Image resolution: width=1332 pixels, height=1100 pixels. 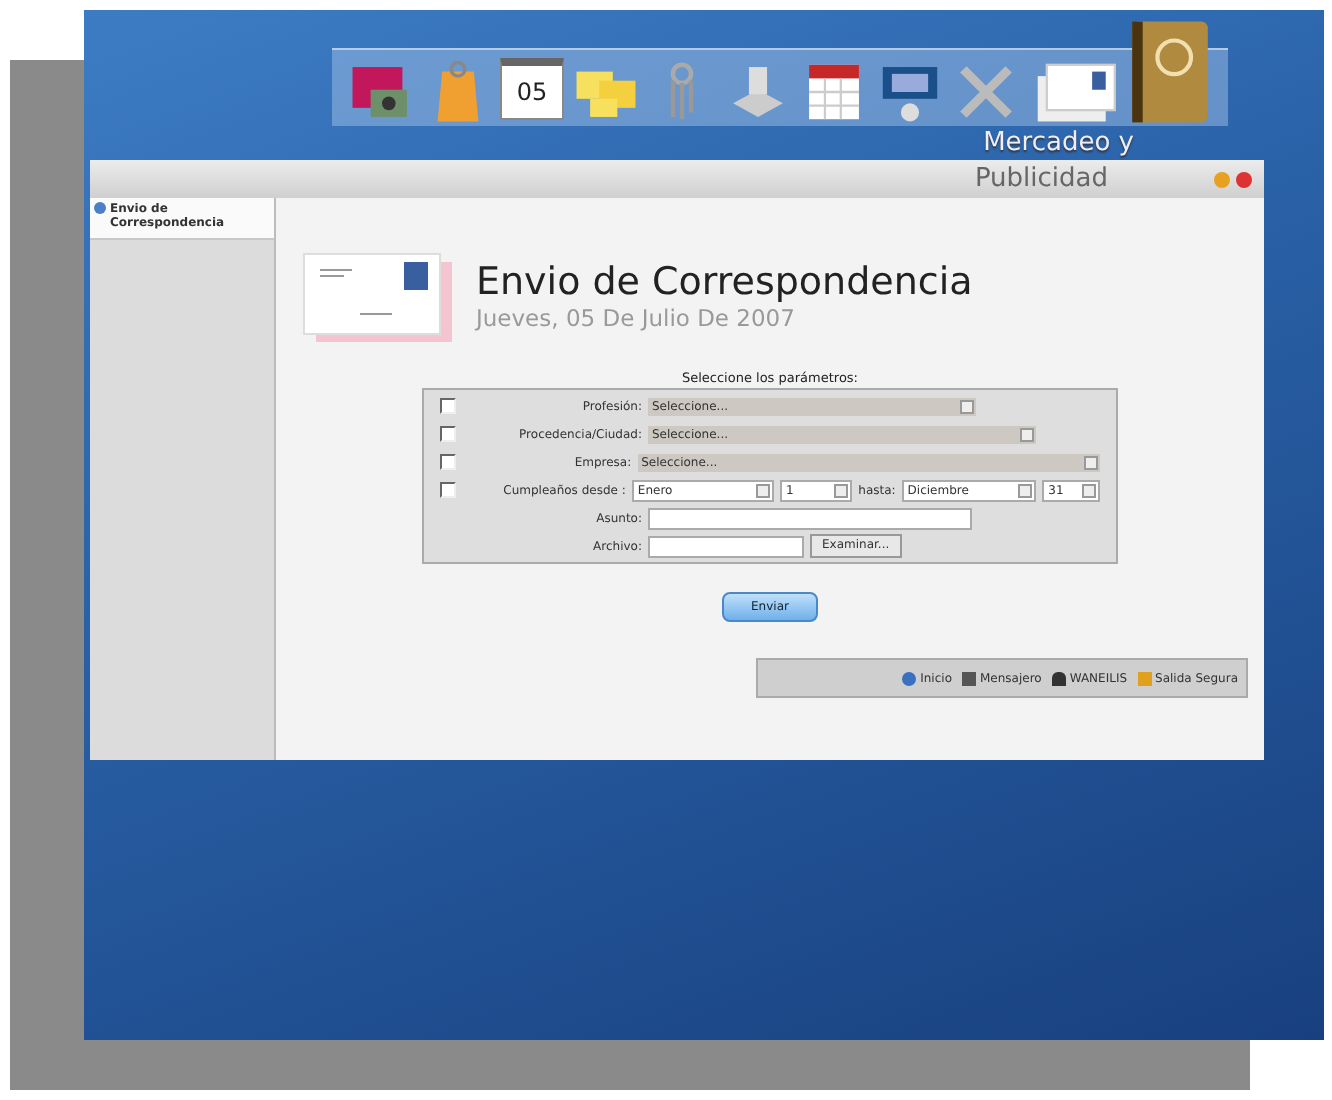 I want to click on window-title: Publicidad, so click(x=1041, y=179).